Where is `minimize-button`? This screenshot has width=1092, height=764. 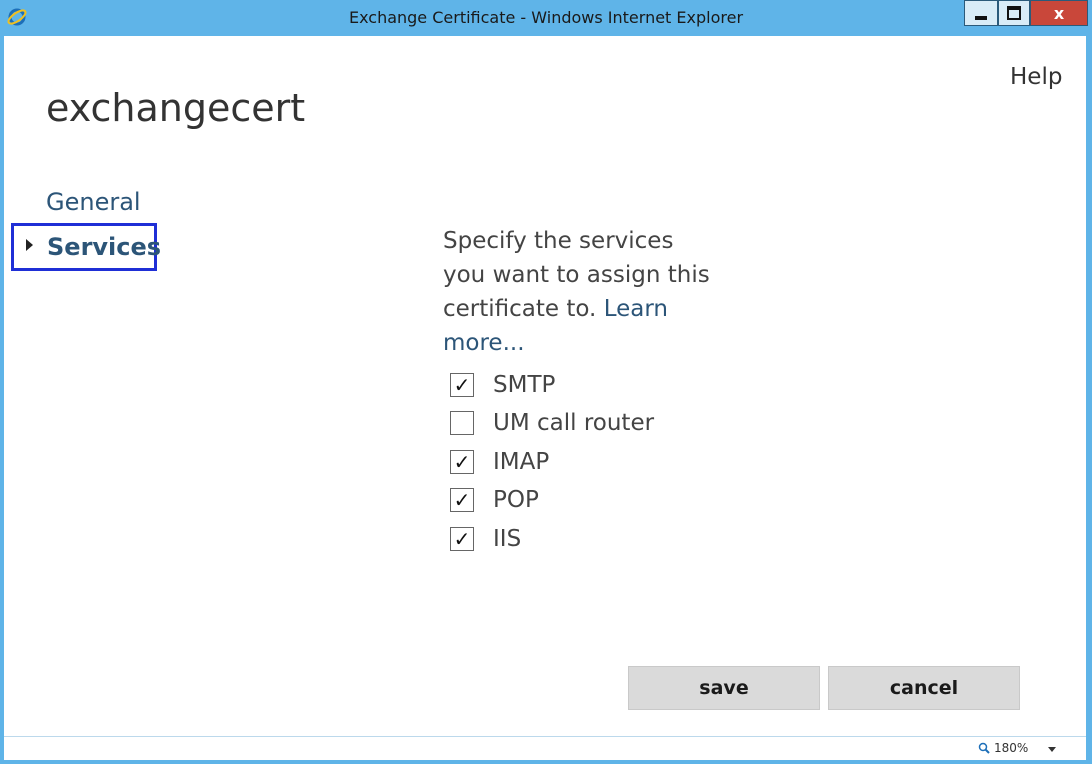
minimize-button is located at coordinates (981, 13).